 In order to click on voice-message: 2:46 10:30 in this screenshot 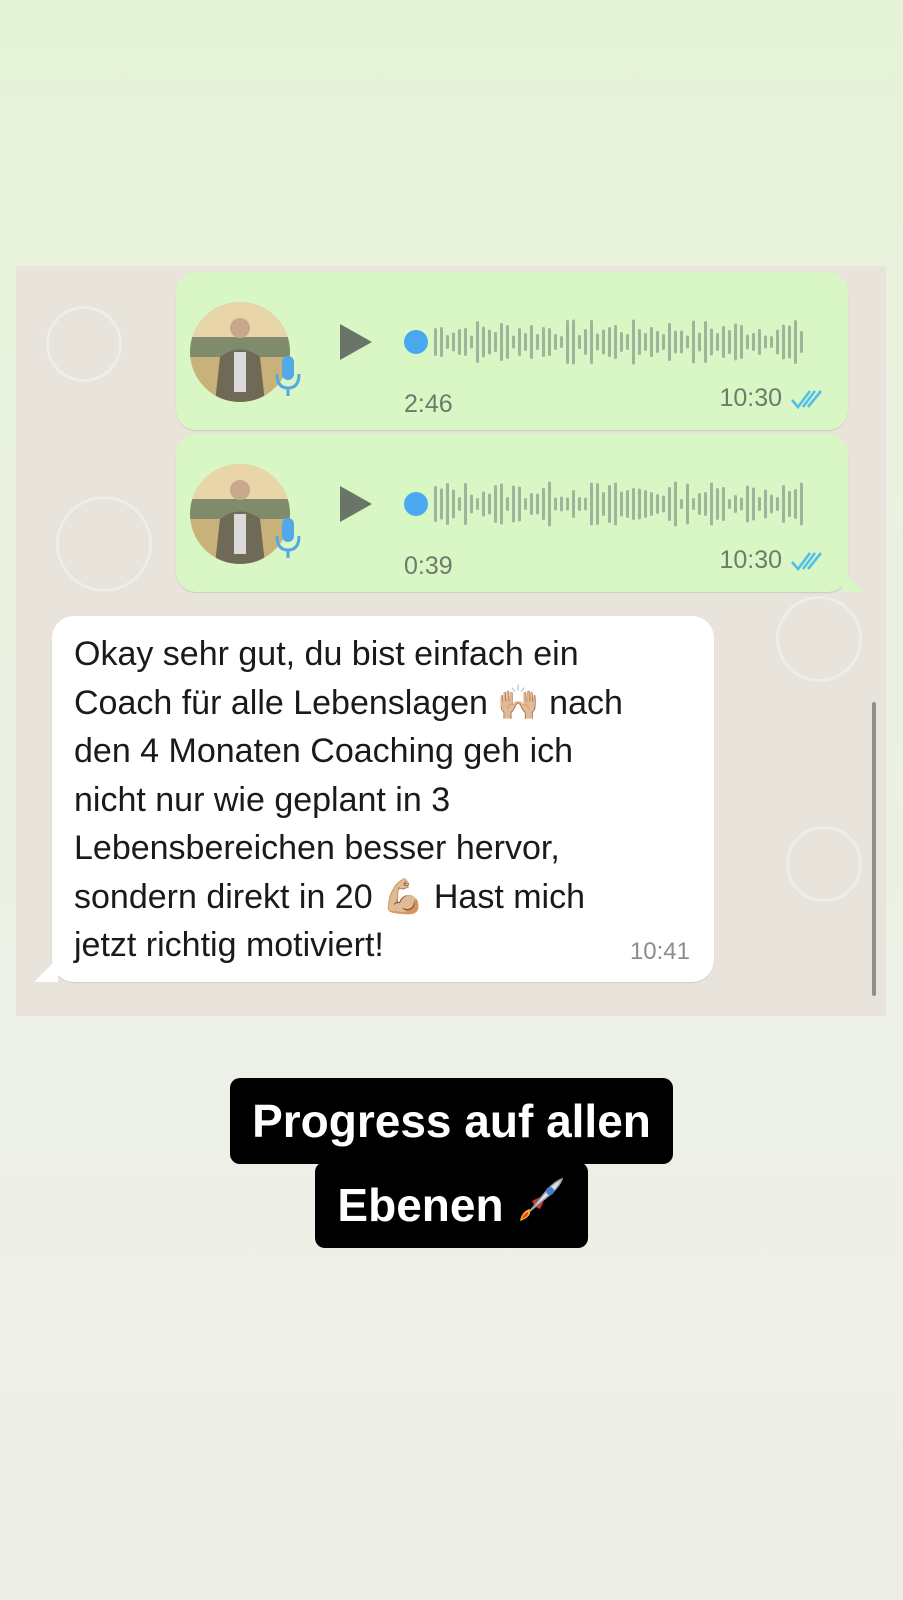, I will do `click(512, 351)`.